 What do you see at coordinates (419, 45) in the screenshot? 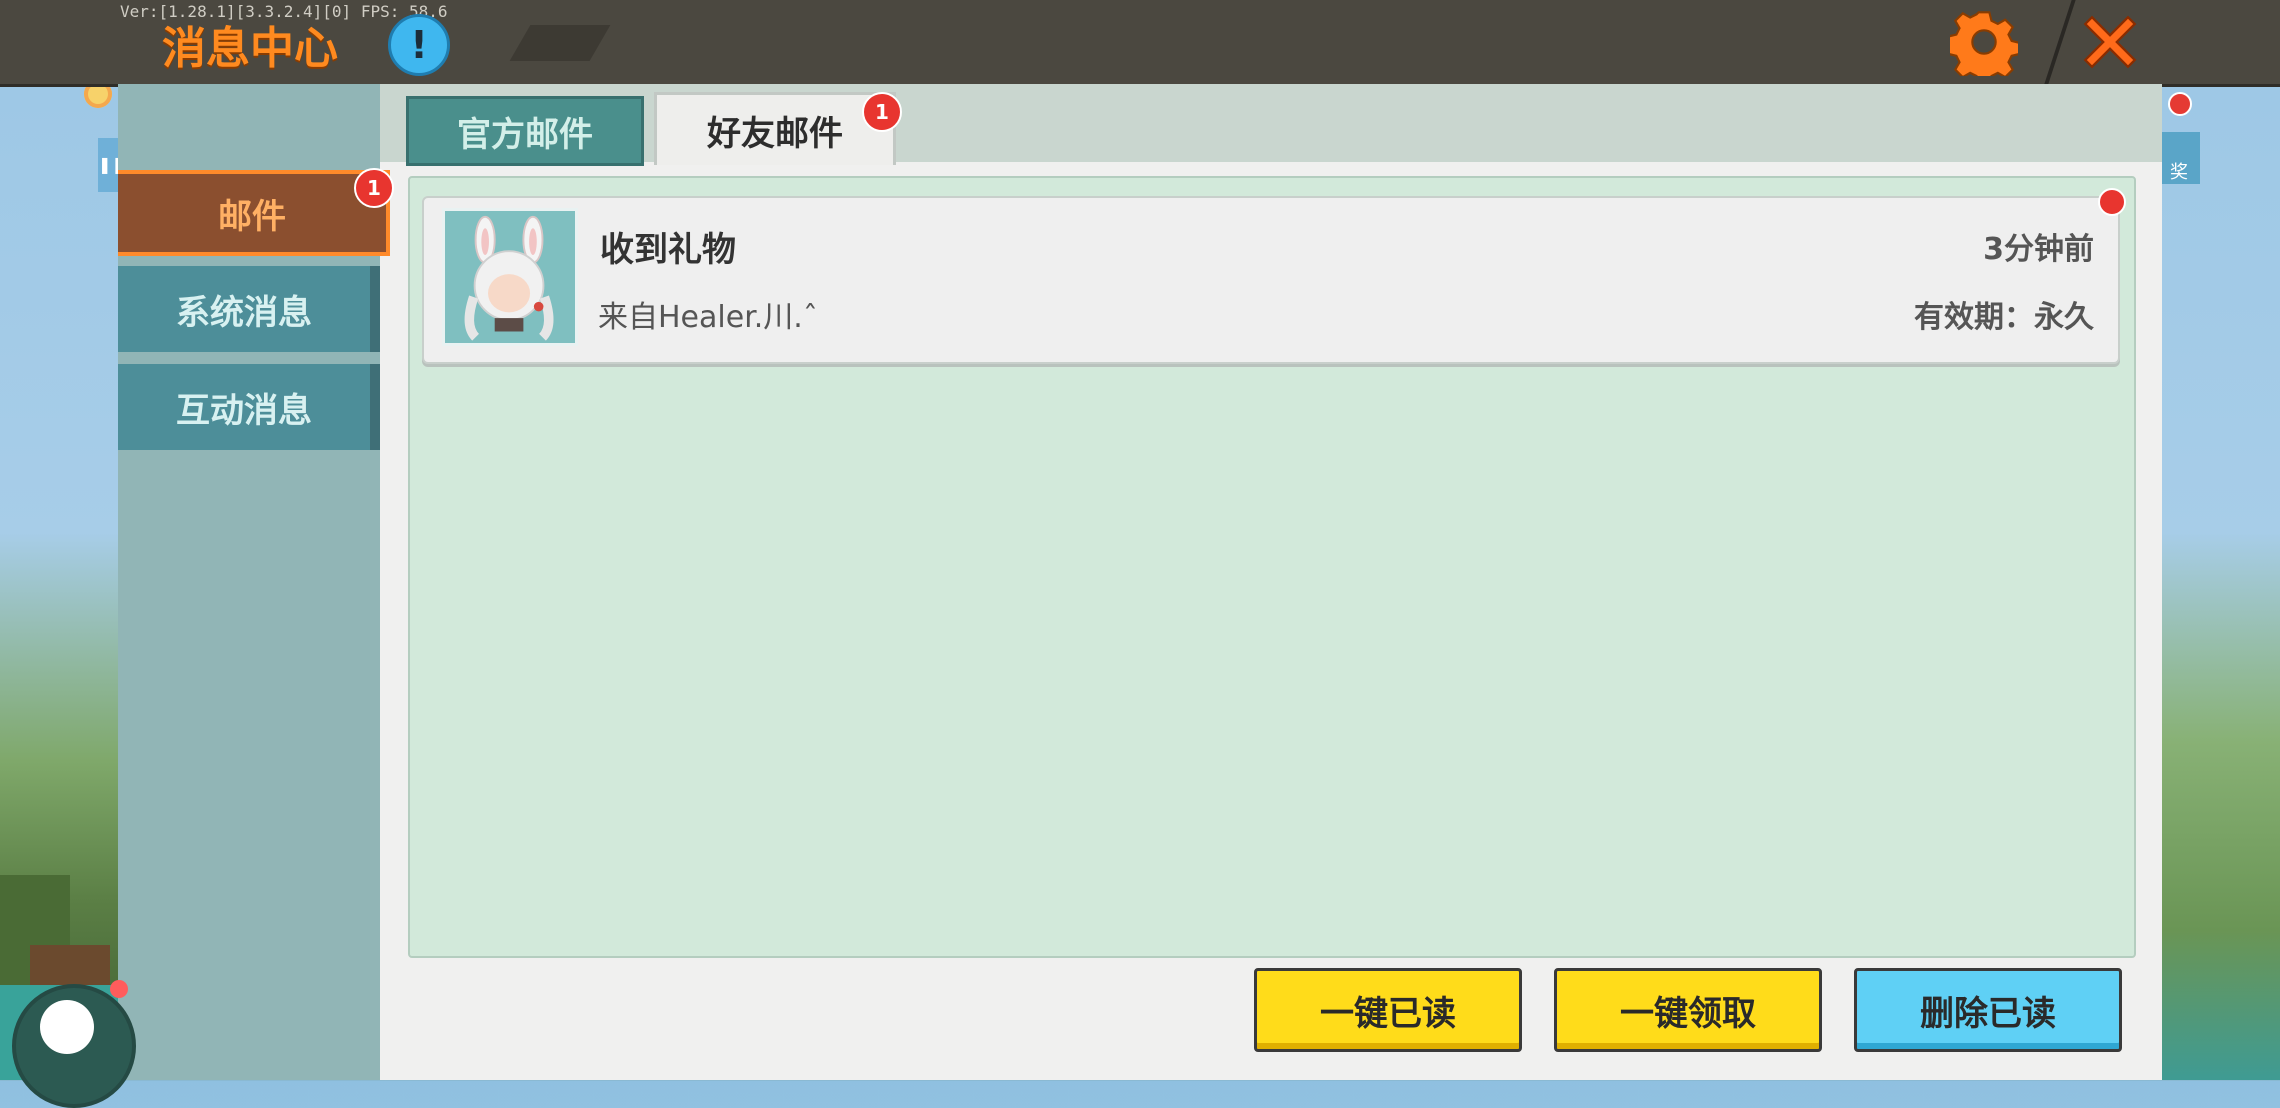
I see `info-icon: !` at bounding box center [419, 45].